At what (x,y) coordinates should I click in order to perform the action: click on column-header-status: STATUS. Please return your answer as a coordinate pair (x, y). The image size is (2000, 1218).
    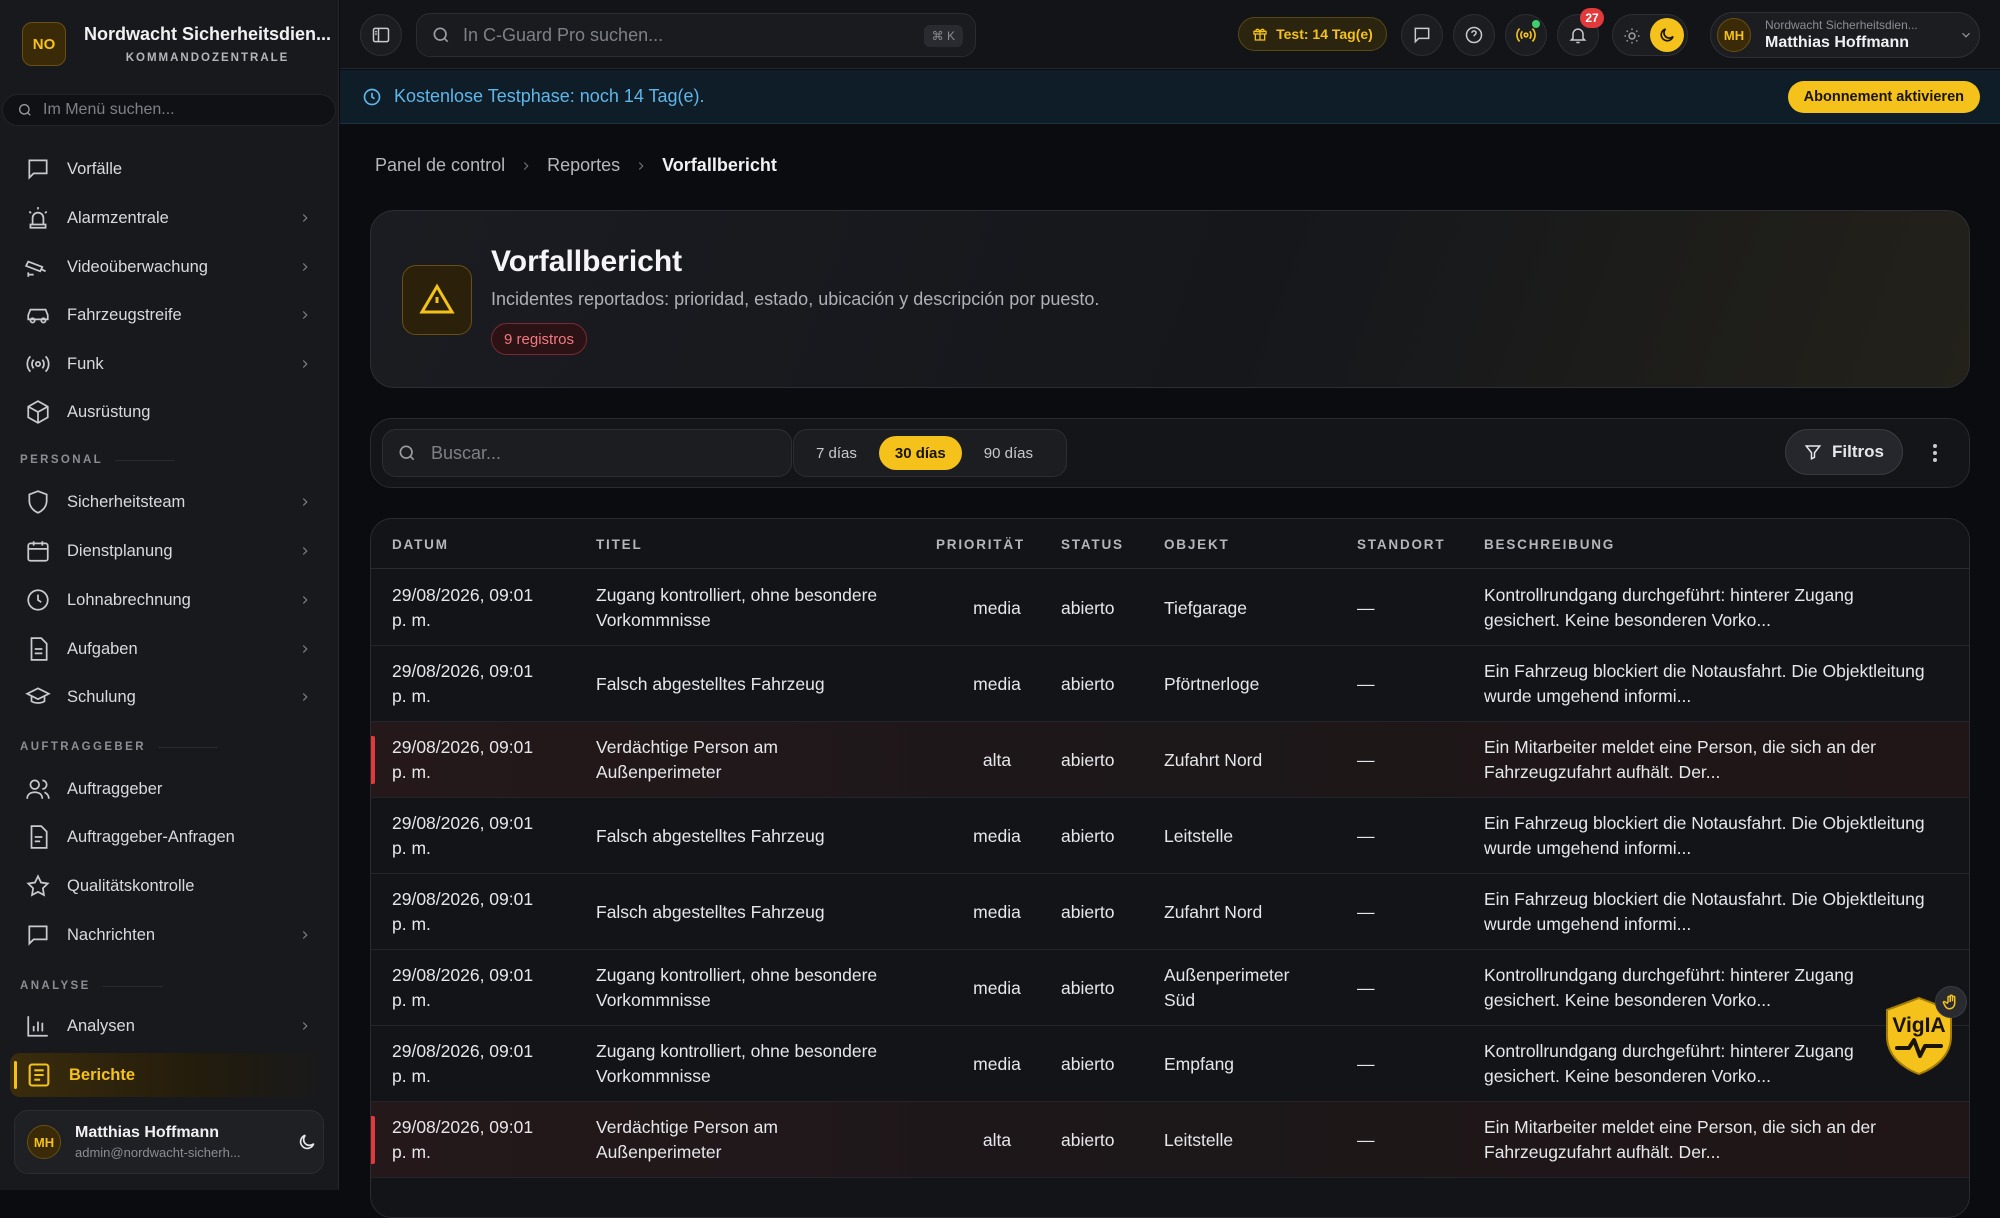
    Looking at the image, I should click on (1092, 544).